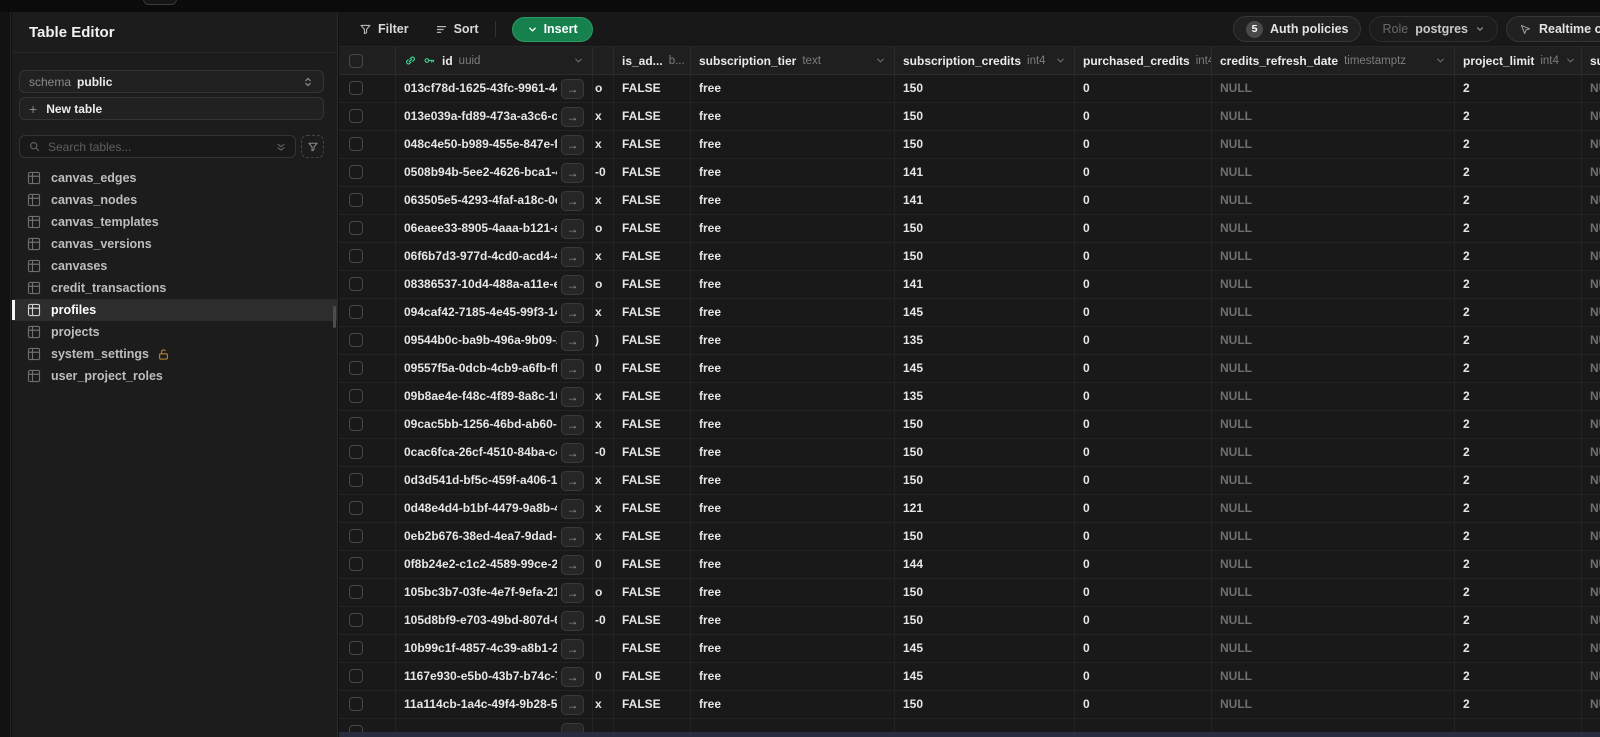  I want to click on sidebar-scrollbar-thumb, so click(334, 317).